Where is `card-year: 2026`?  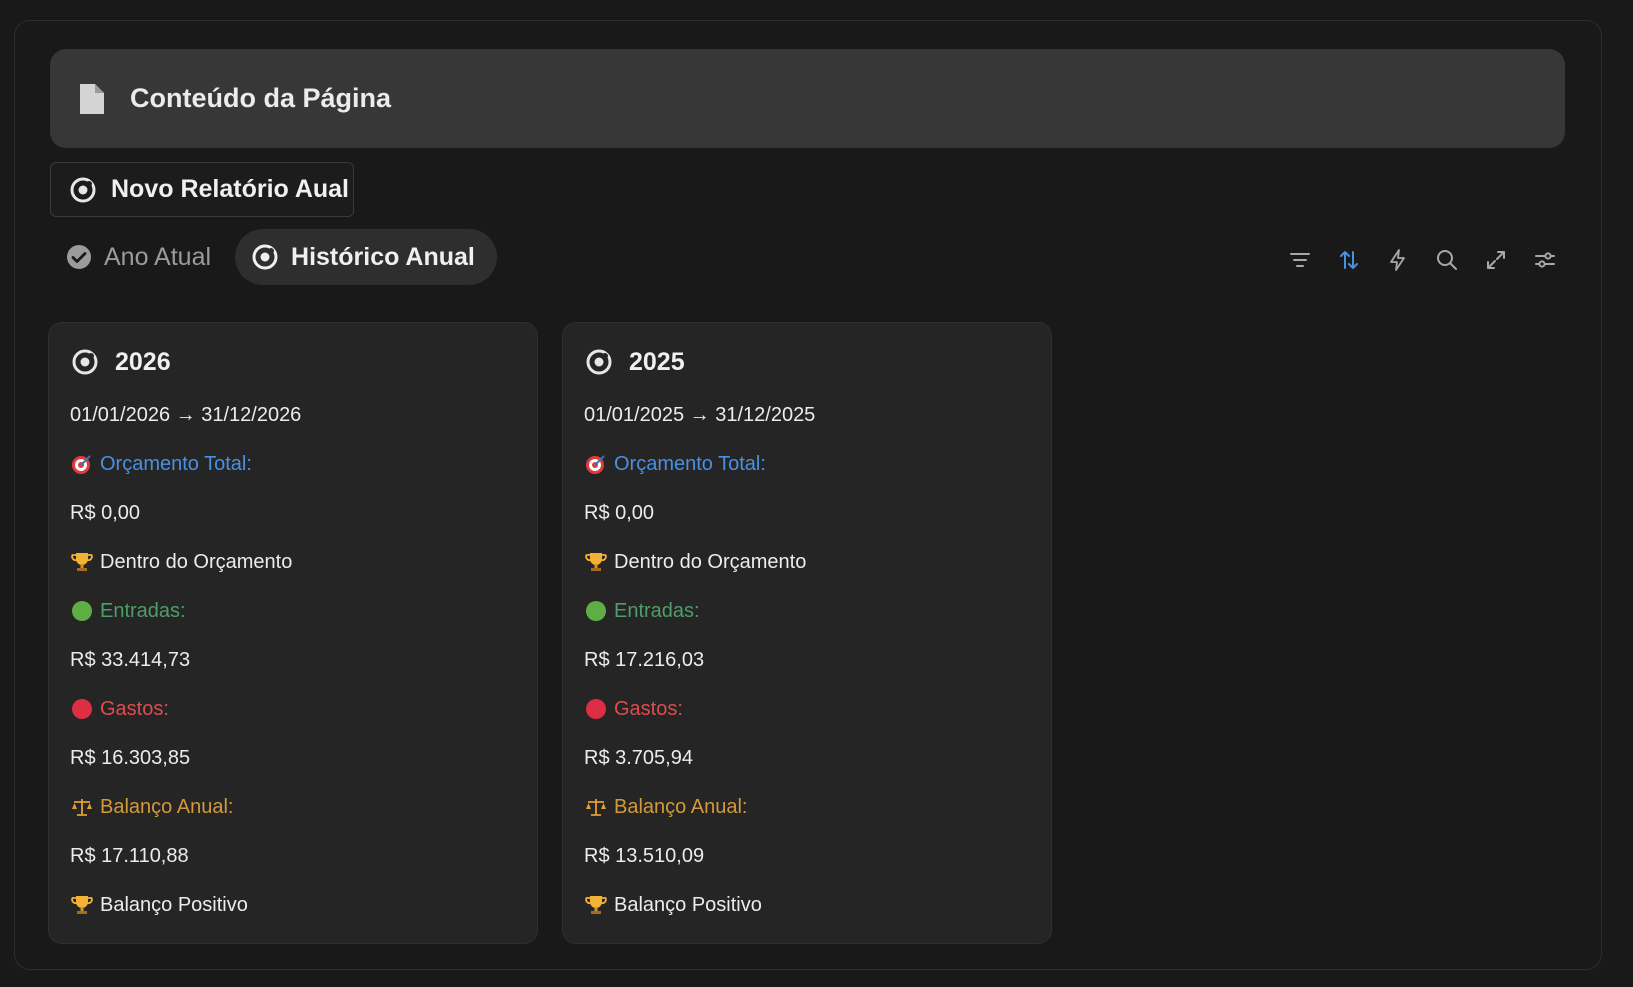 card-year: 2026 is located at coordinates (143, 361).